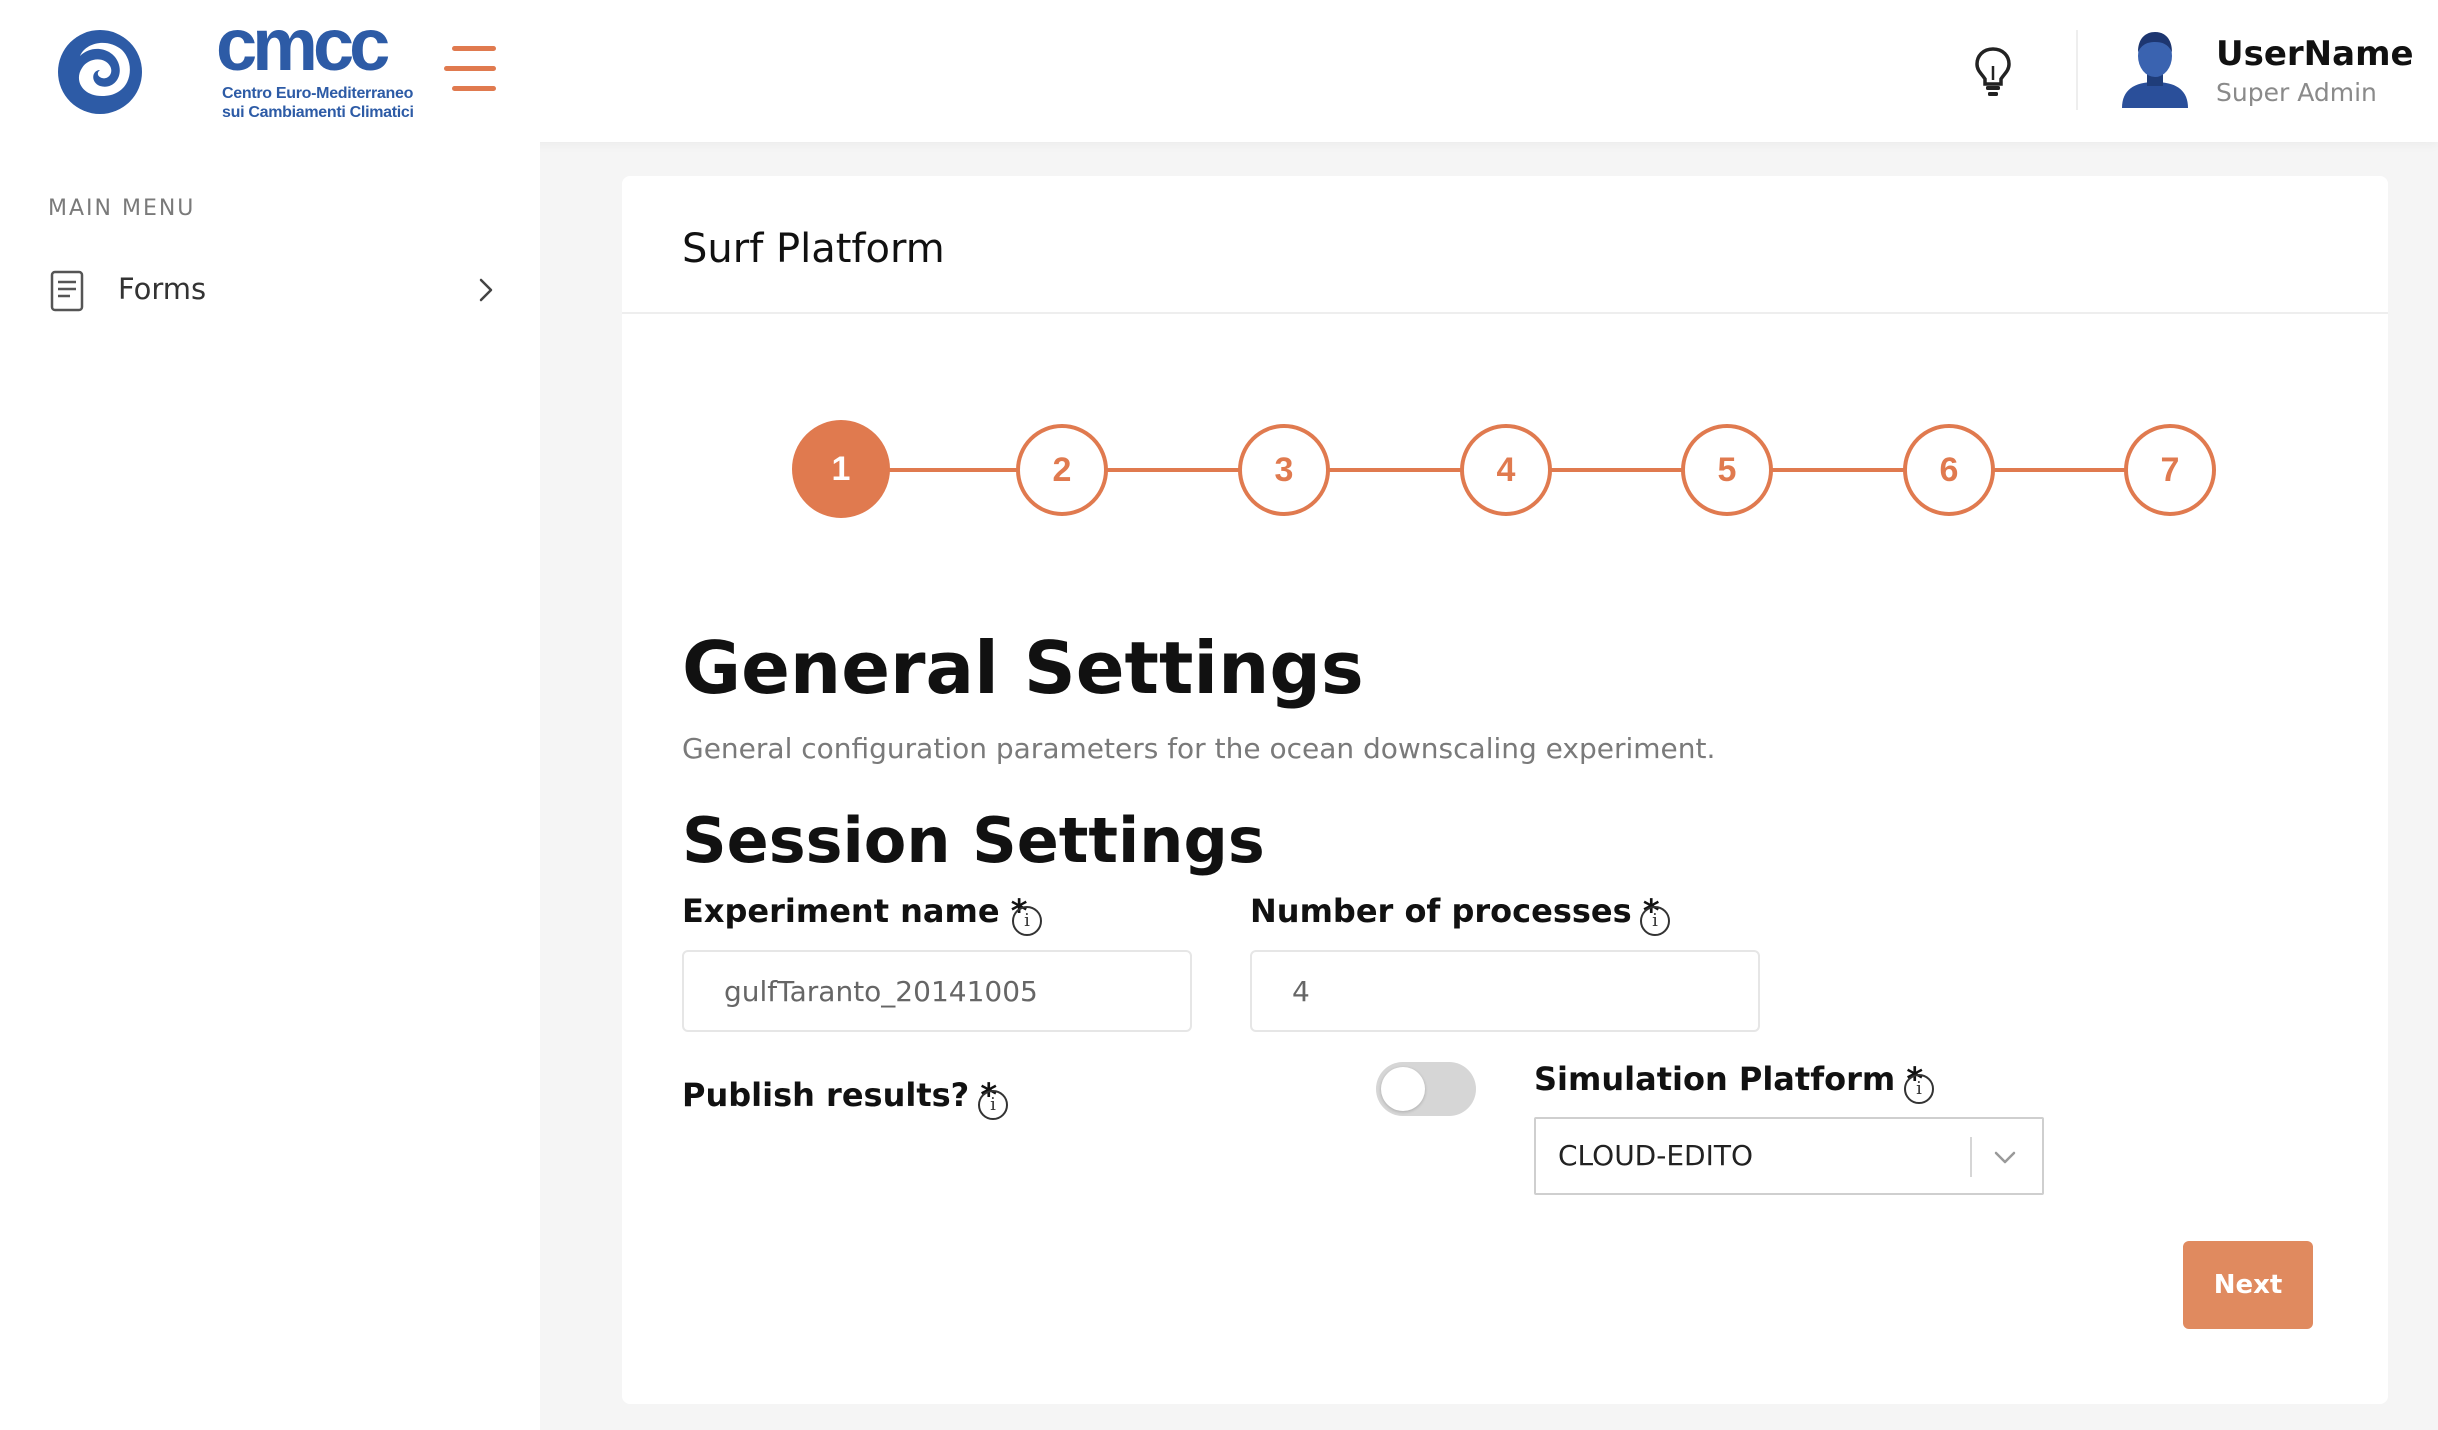 This screenshot has width=2438, height=1430. What do you see at coordinates (1455, 911) in the screenshot?
I see `num-processes-label: Number of processes *` at bounding box center [1455, 911].